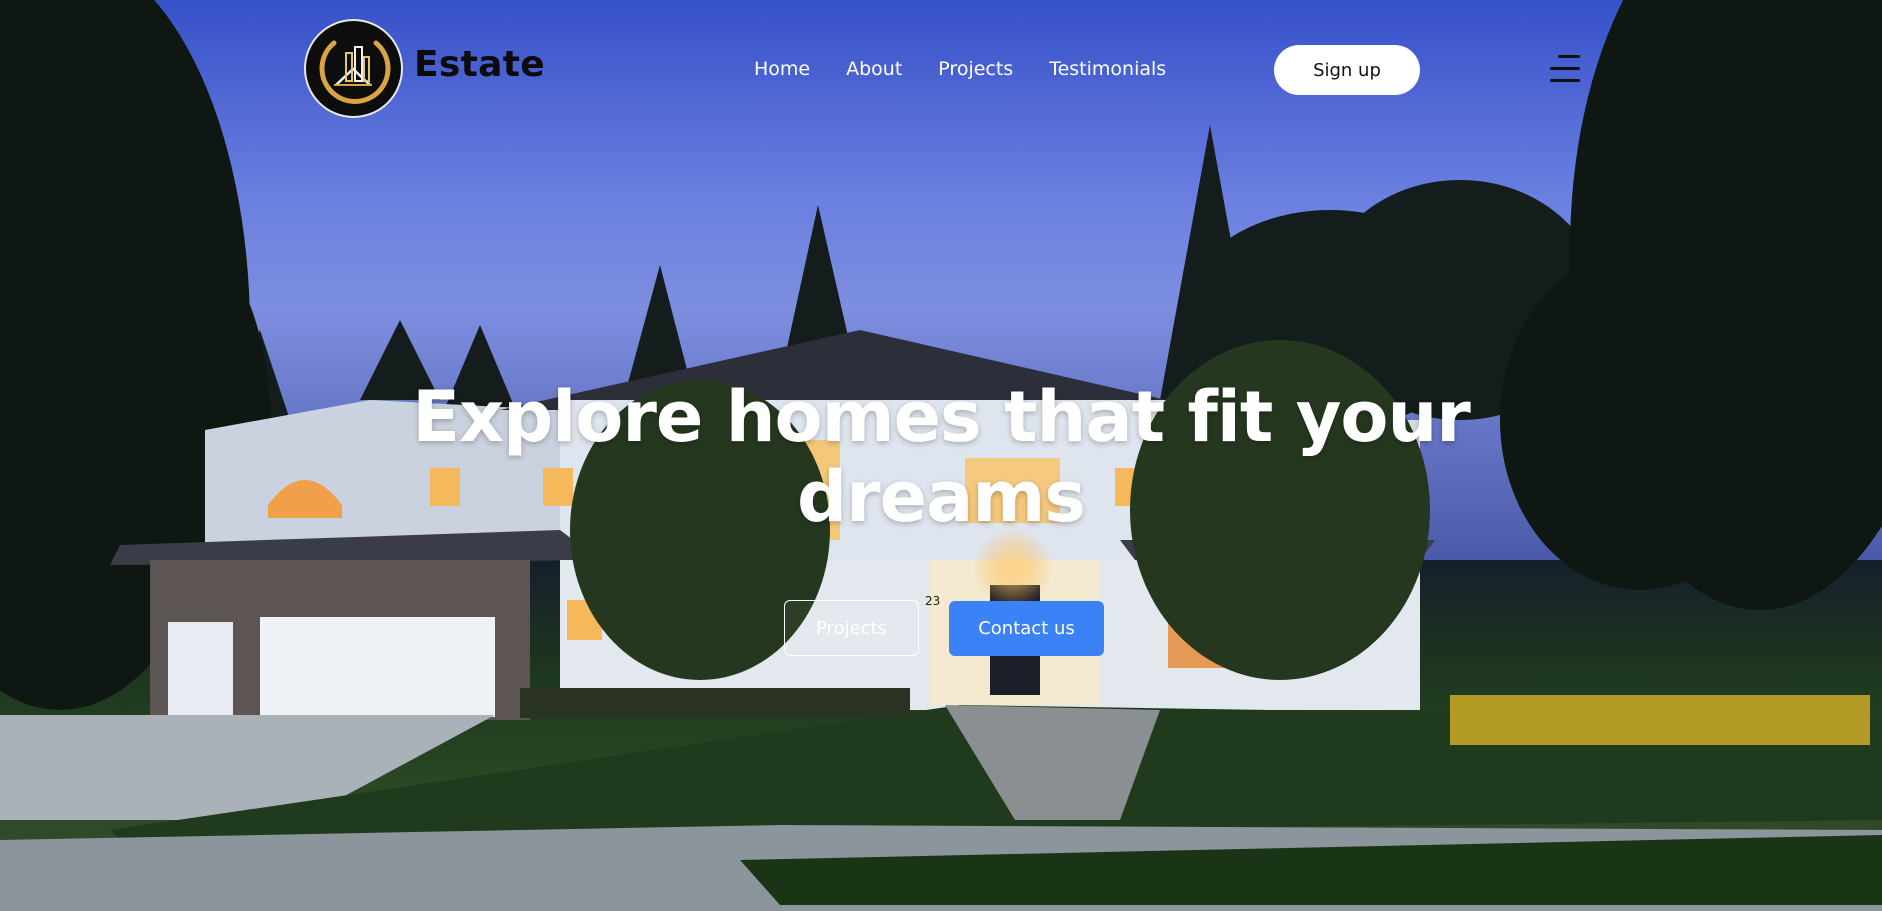  What do you see at coordinates (941, 417) in the screenshot?
I see `hero-headline-line-1: Explore homes that fit your` at bounding box center [941, 417].